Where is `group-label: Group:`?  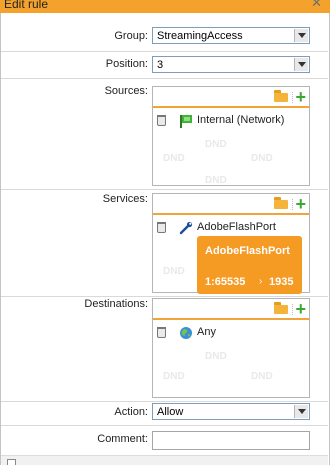
group-label: Group: is located at coordinates (131, 36).